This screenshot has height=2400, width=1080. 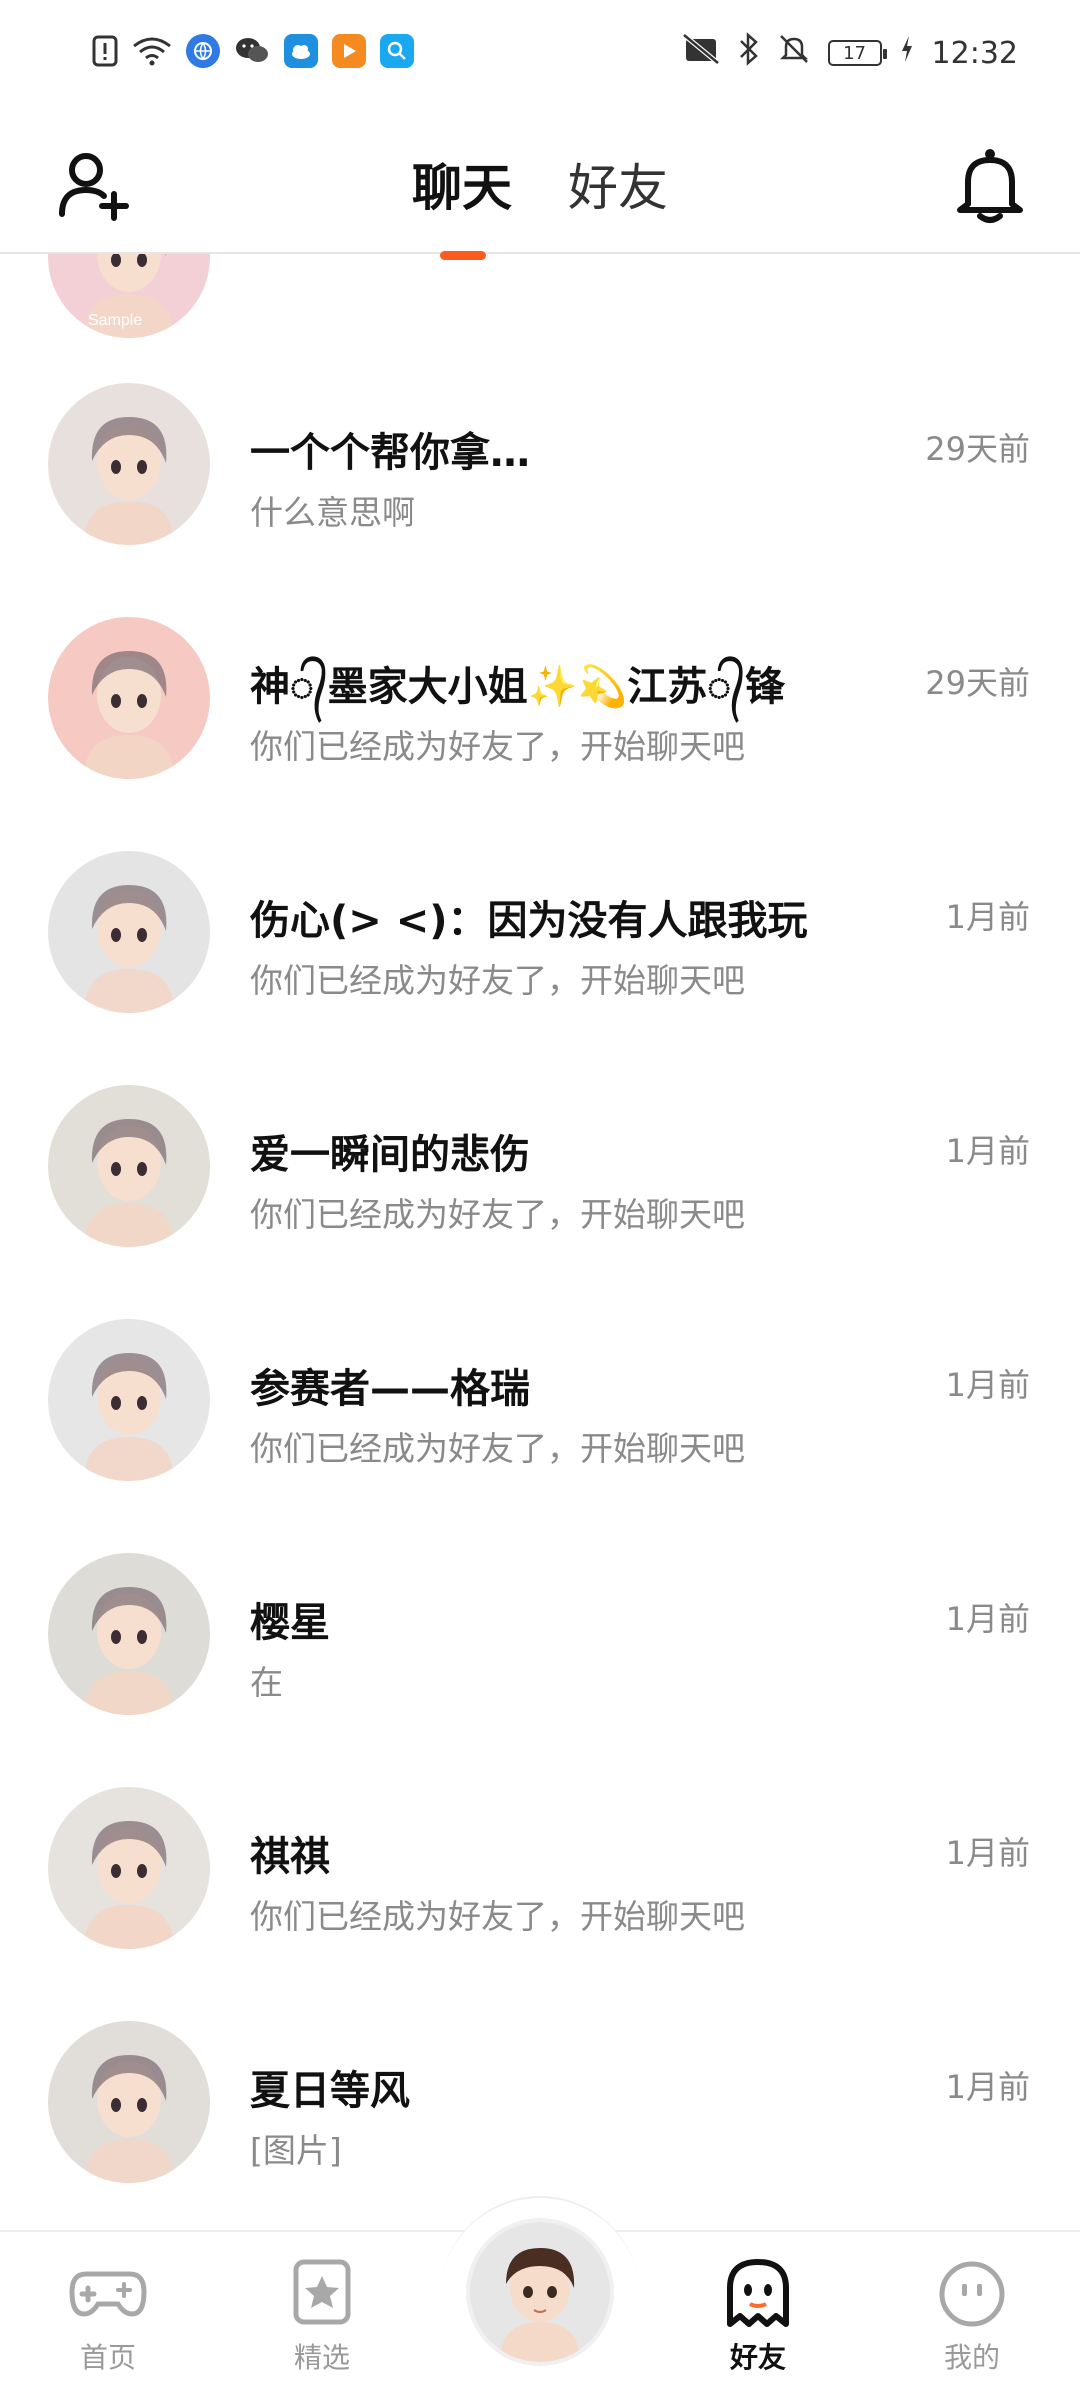 I want to click on chat-name: 伤心(> <)：因为没有人跟我玩, so click(x=529, y=921).